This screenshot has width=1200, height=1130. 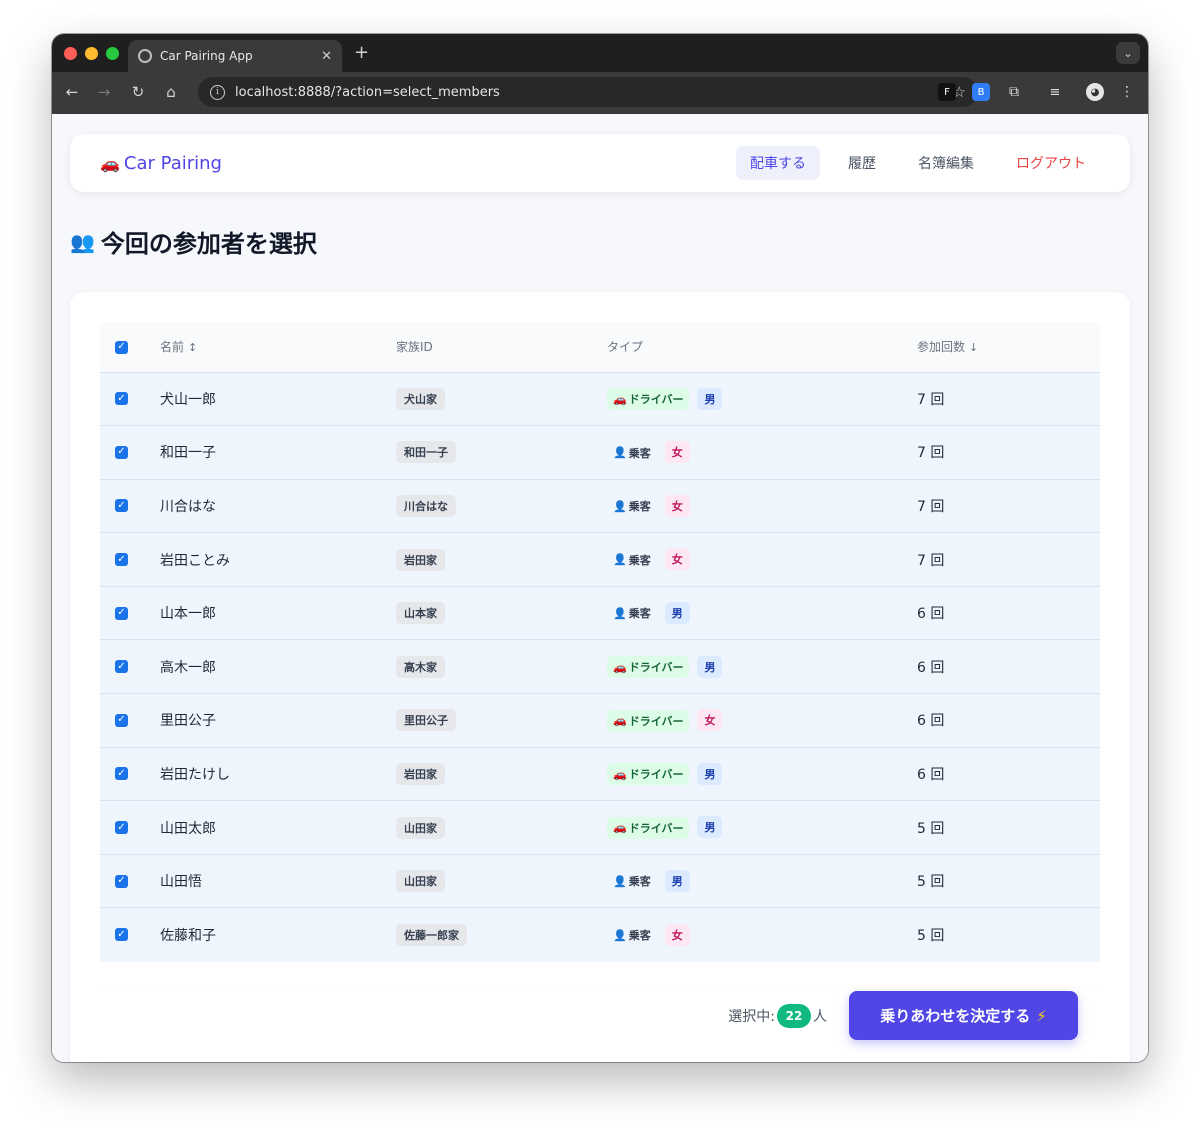 I want to click on nav-dispatch: 配車する, so click(x=778, y=163).